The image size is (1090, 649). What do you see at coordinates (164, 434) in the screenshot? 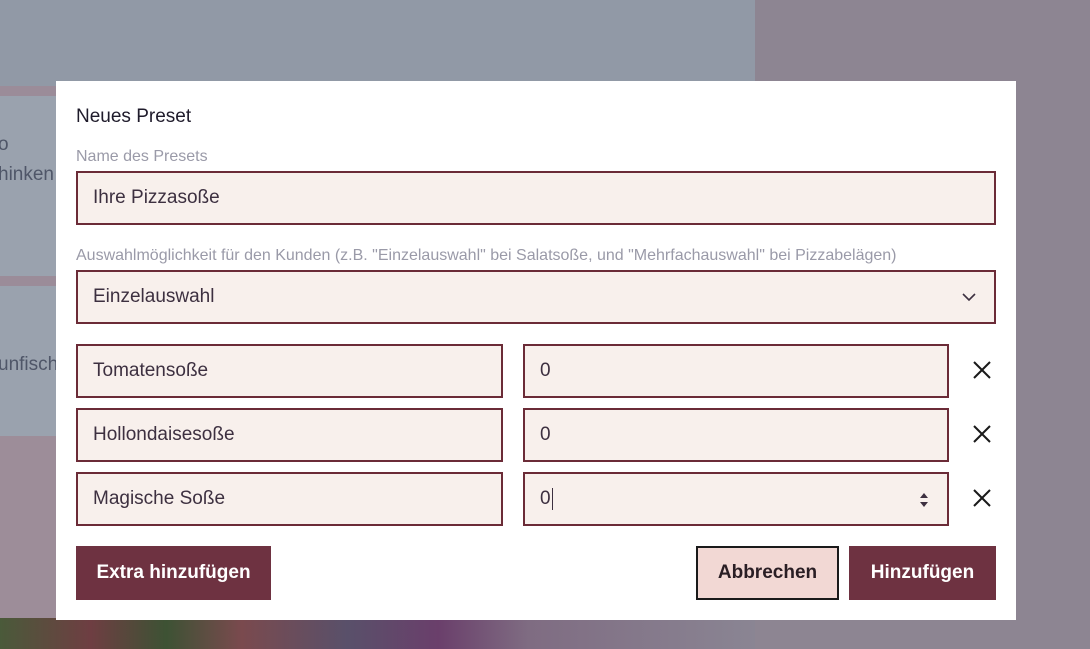
I see `extra-name-value: Hollondaisesoße` at bounding box center [164, 434].